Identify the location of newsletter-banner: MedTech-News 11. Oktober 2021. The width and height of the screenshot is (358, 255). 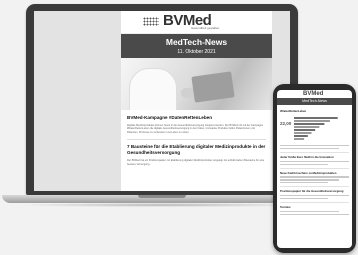
(196, 46).